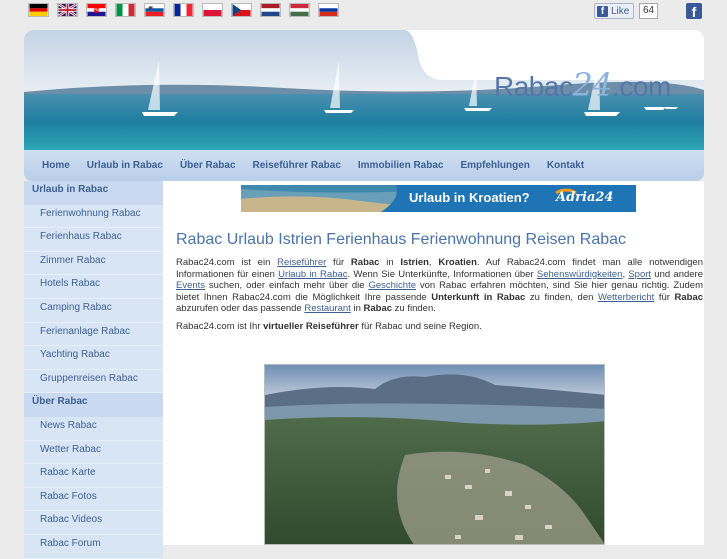  Describe the element at coordinates (93, 240) in the screenshot. I see `sidebar-item-ferienhaus: Ferienhaus Rabac` at that location.